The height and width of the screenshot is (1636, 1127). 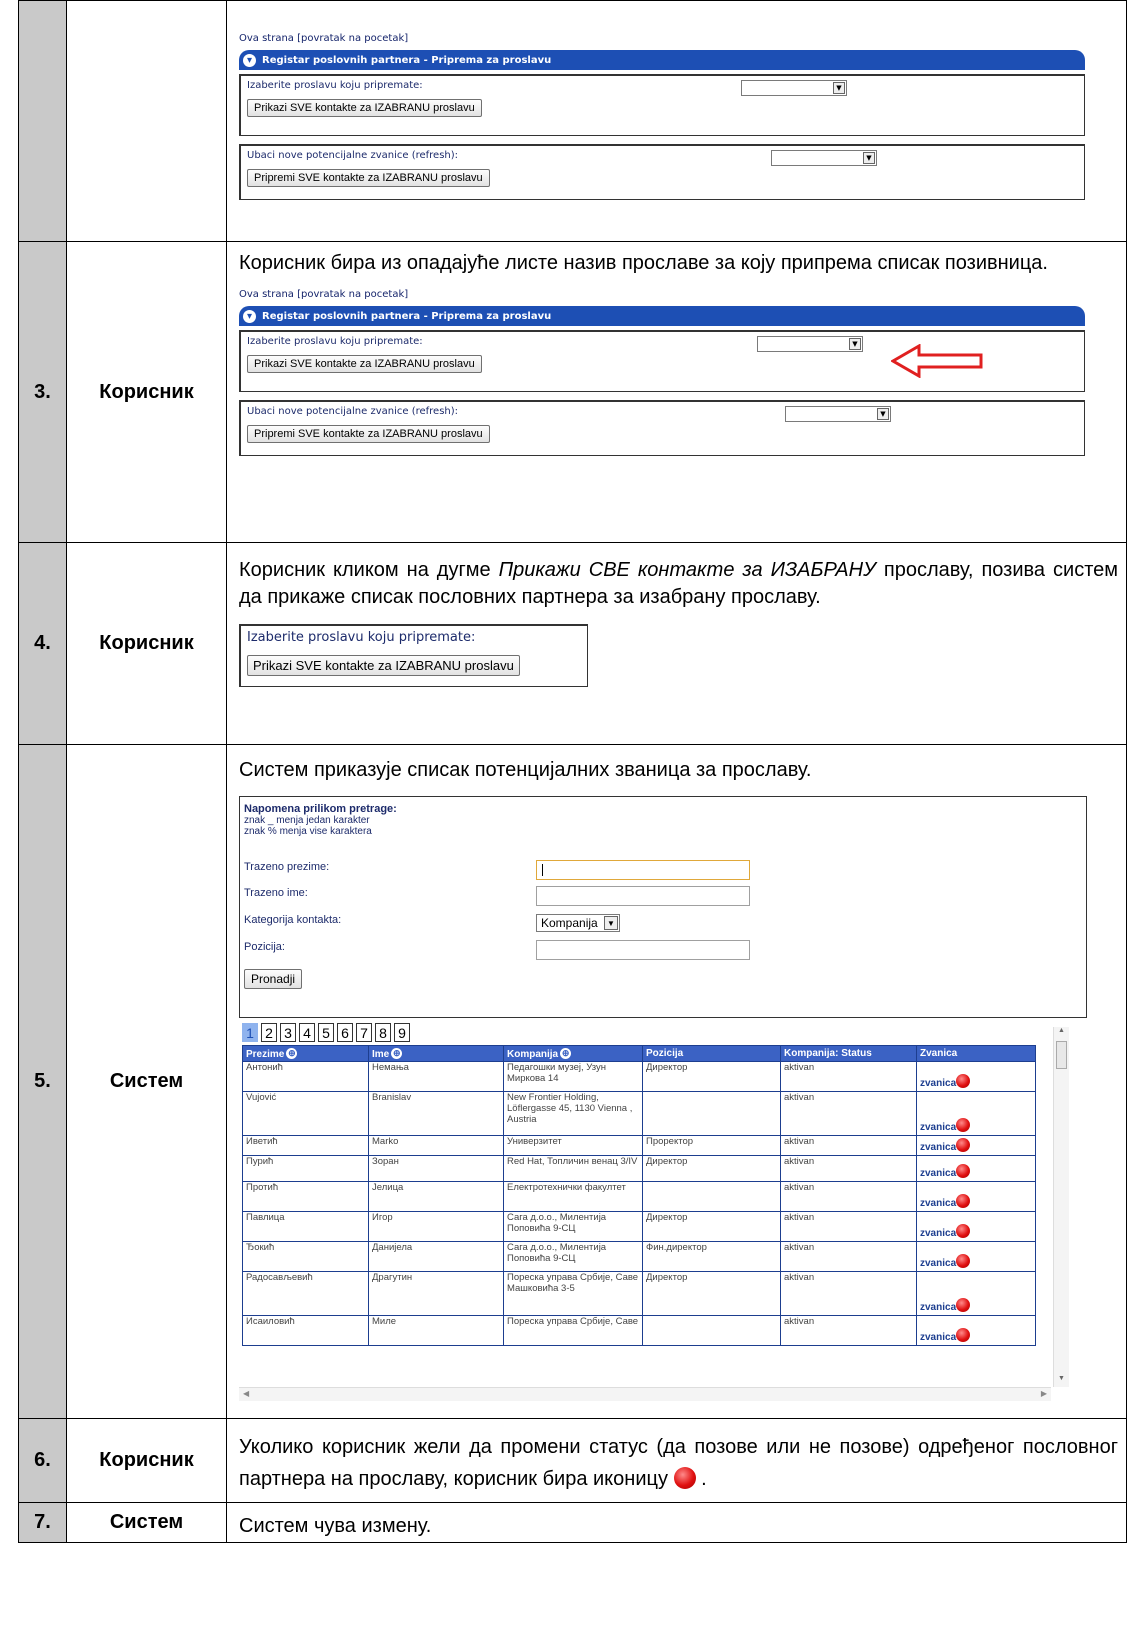 What do you see at coordinates (436, 1053) in the screenshot?
I see `col-header-name: Ime ⊕` at bounding box center [436, 1053].